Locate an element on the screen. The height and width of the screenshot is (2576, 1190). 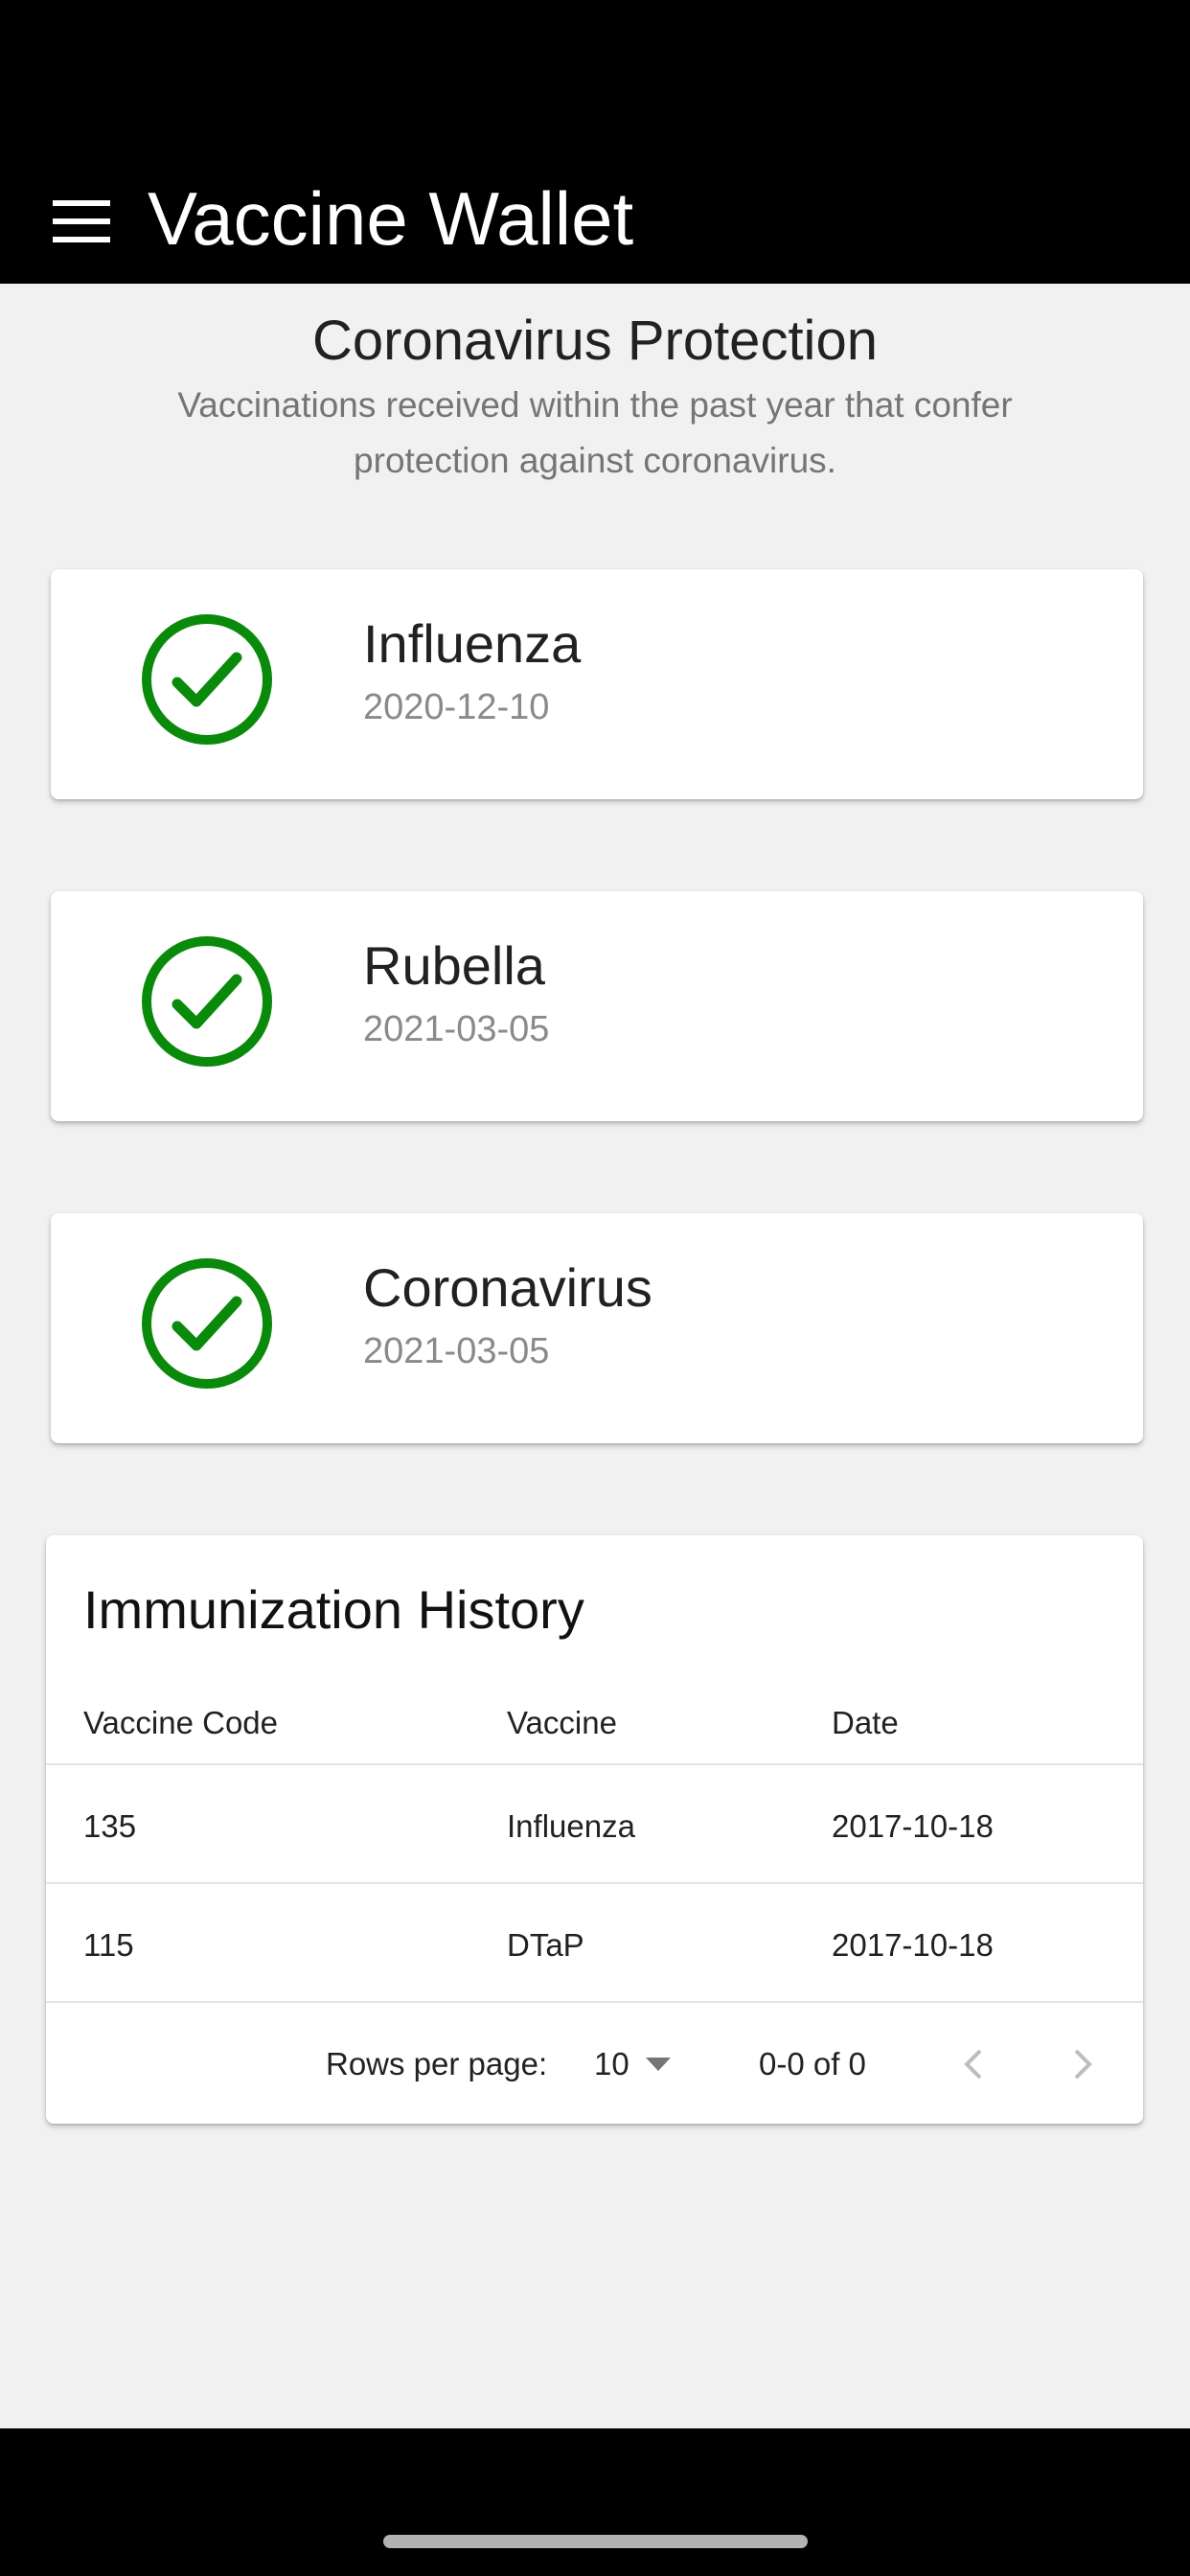
home-indicator is located at coordinates (595, 2541).